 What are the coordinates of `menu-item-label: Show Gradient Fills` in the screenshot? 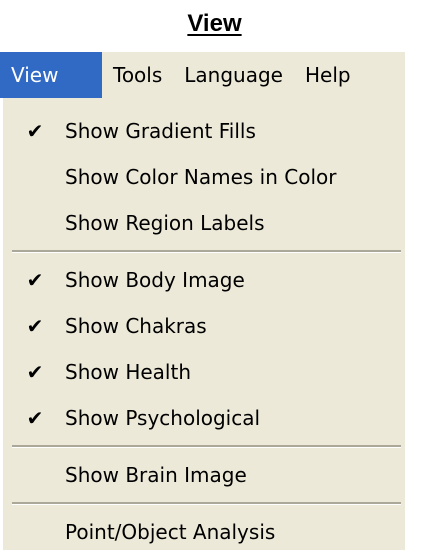 It's located at (160, 131).